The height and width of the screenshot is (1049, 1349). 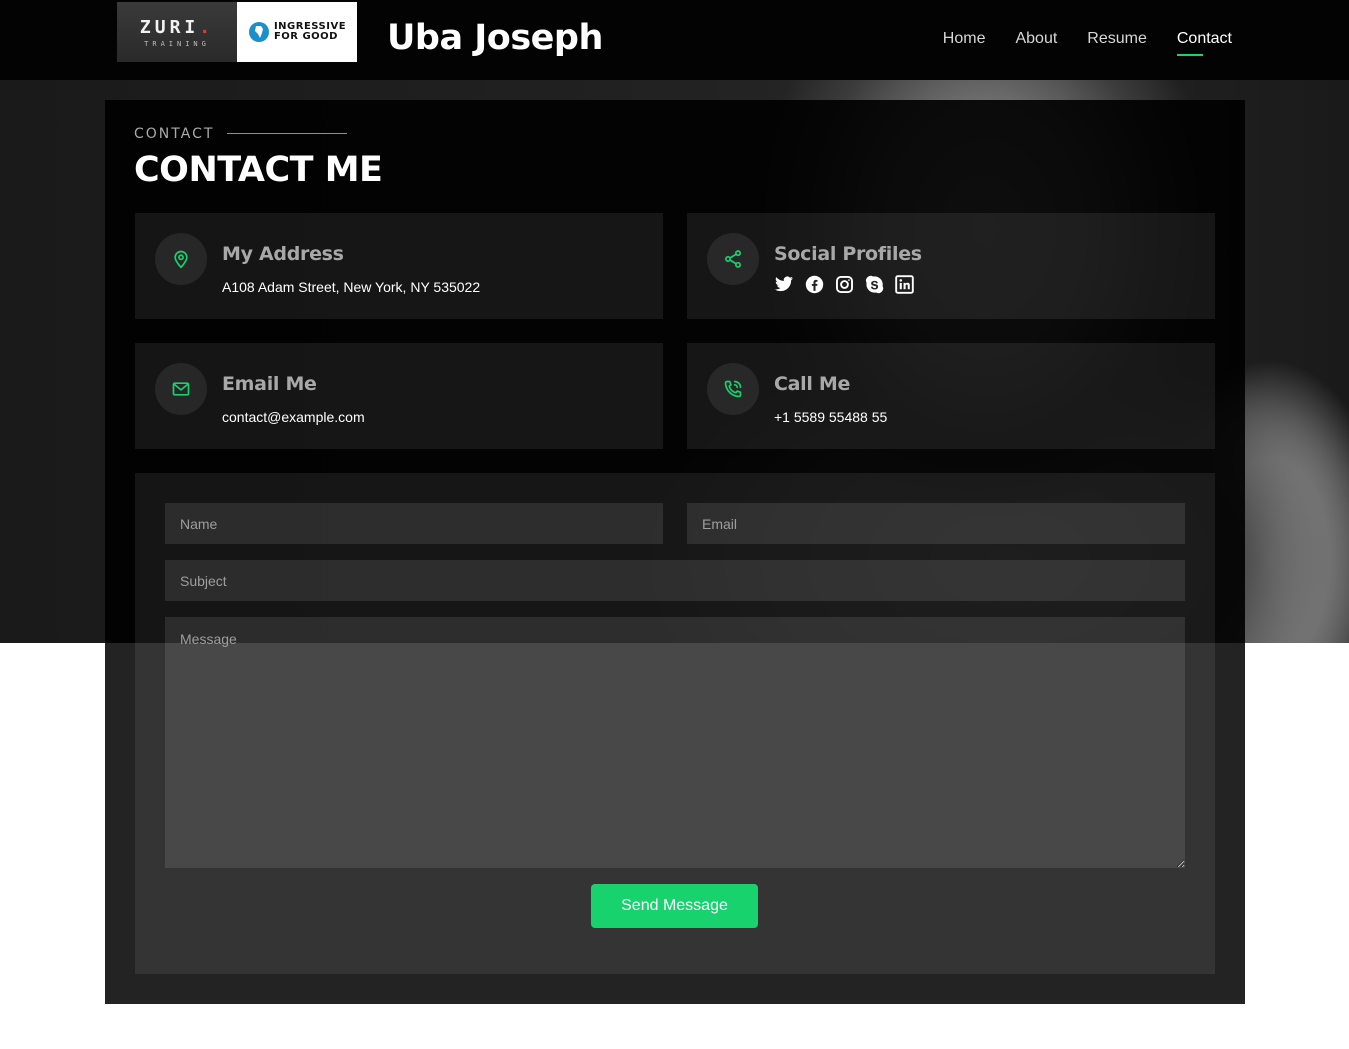 I want to click on zuri-training-logo: ZURI. TRAINING, so click(x=177, y=32).